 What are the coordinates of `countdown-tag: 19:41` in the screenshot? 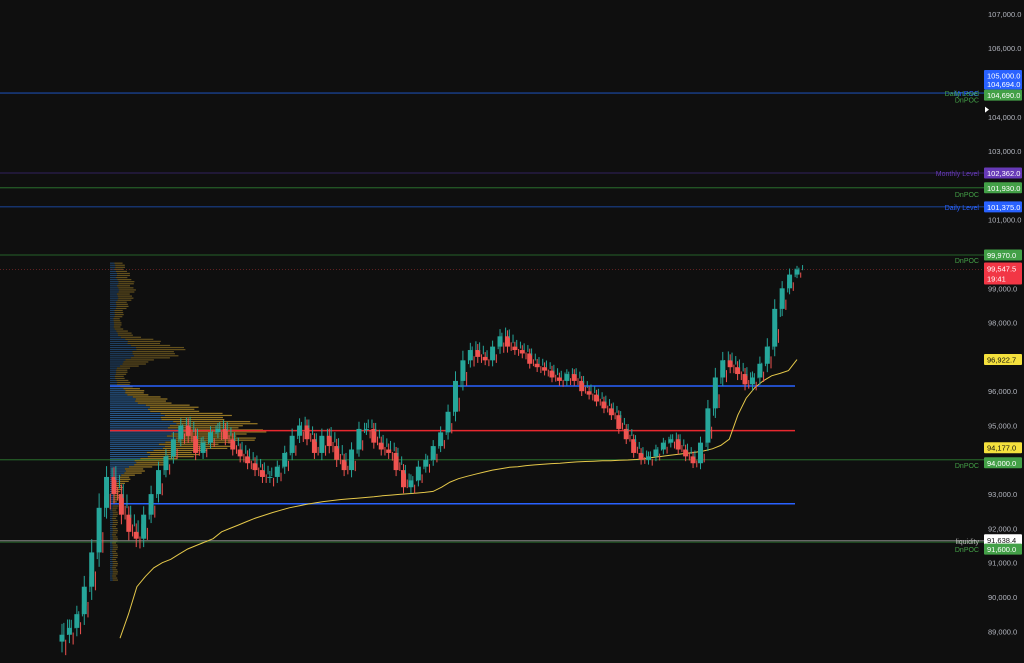 It's located at (996, 279).